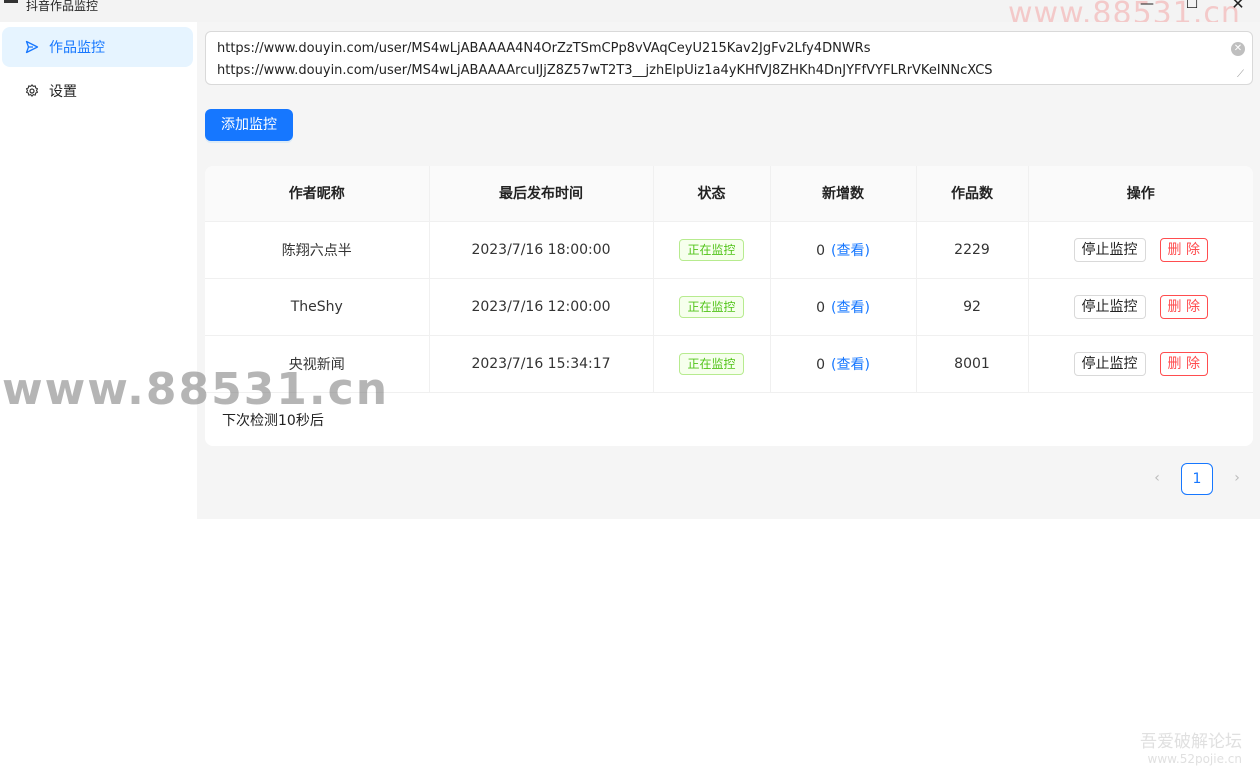 The height and width of the screenshot is (779, 1260). I want to click on window-title: 抖音作品监控, so click(62, 6).